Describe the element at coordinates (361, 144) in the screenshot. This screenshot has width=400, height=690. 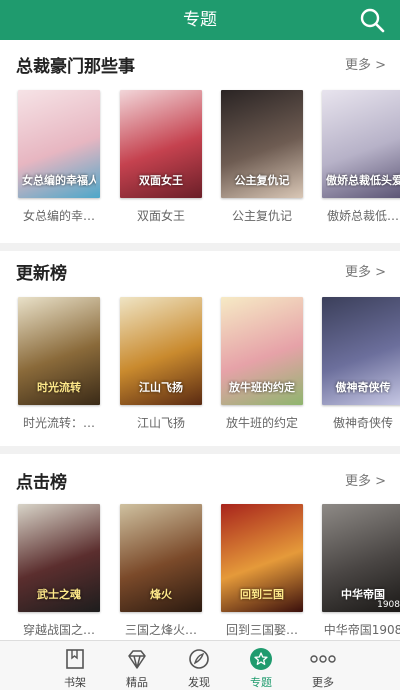
I see `book-cover: 傲娇总裁低头爱` at that location.